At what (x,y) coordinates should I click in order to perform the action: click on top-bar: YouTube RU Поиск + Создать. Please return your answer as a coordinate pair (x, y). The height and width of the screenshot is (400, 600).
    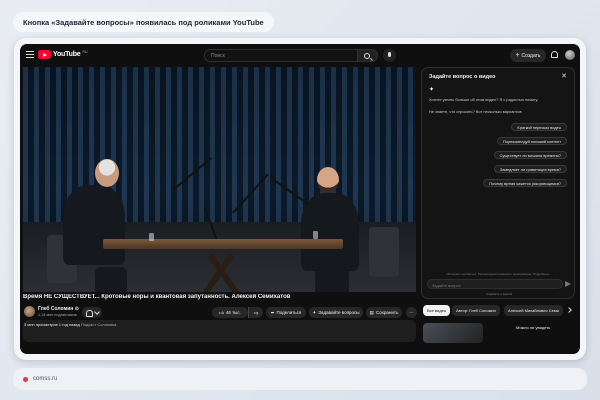
    Looking at the image, I should click on (300, 55).